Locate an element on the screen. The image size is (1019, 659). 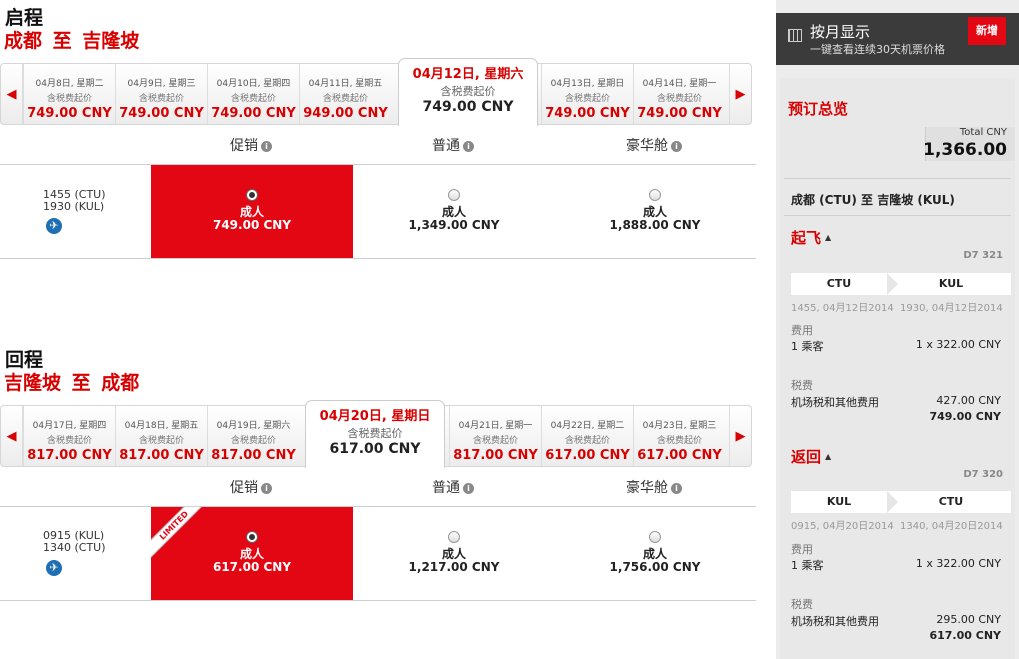
origin-time: 1455, 04月12日2014 is located at coordinates (842, 308).